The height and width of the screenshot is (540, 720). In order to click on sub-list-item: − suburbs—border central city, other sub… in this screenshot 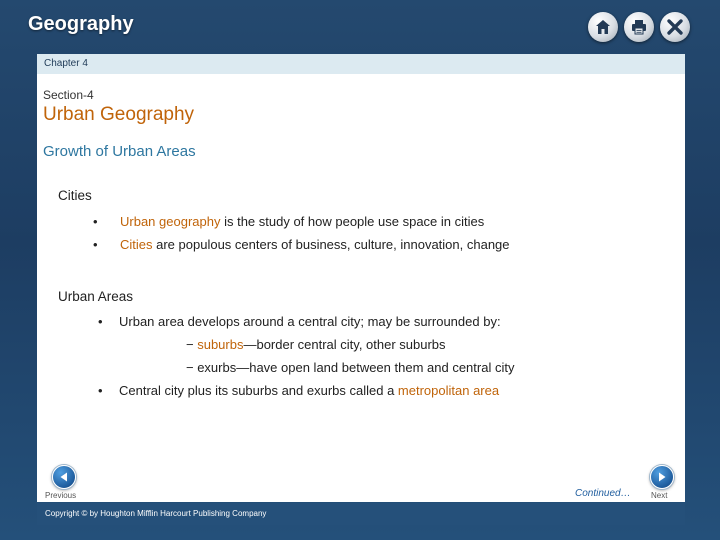, I will do `click(316, 344)`.